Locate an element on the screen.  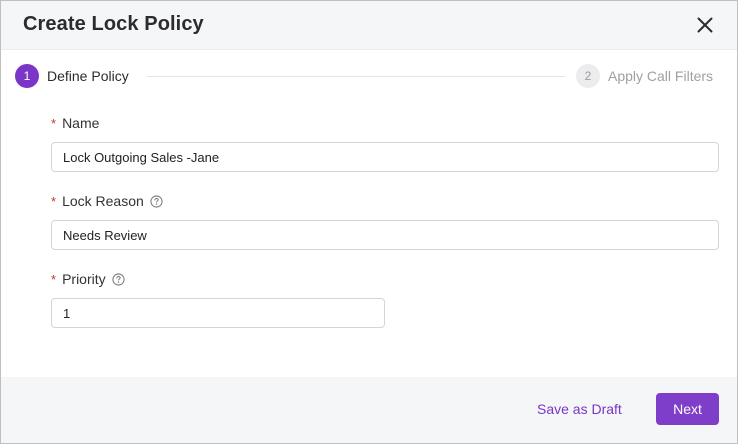
priority-label-text: Priority is located at coordinates (84, 279).